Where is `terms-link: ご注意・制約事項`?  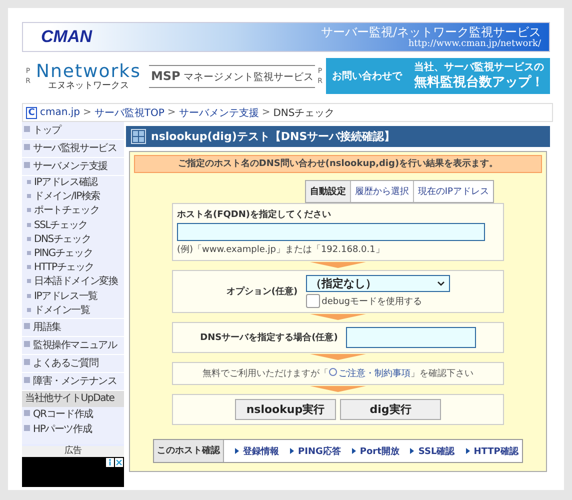
terms-link: ご注意・制約事項 is located at coordinates (369, 374).